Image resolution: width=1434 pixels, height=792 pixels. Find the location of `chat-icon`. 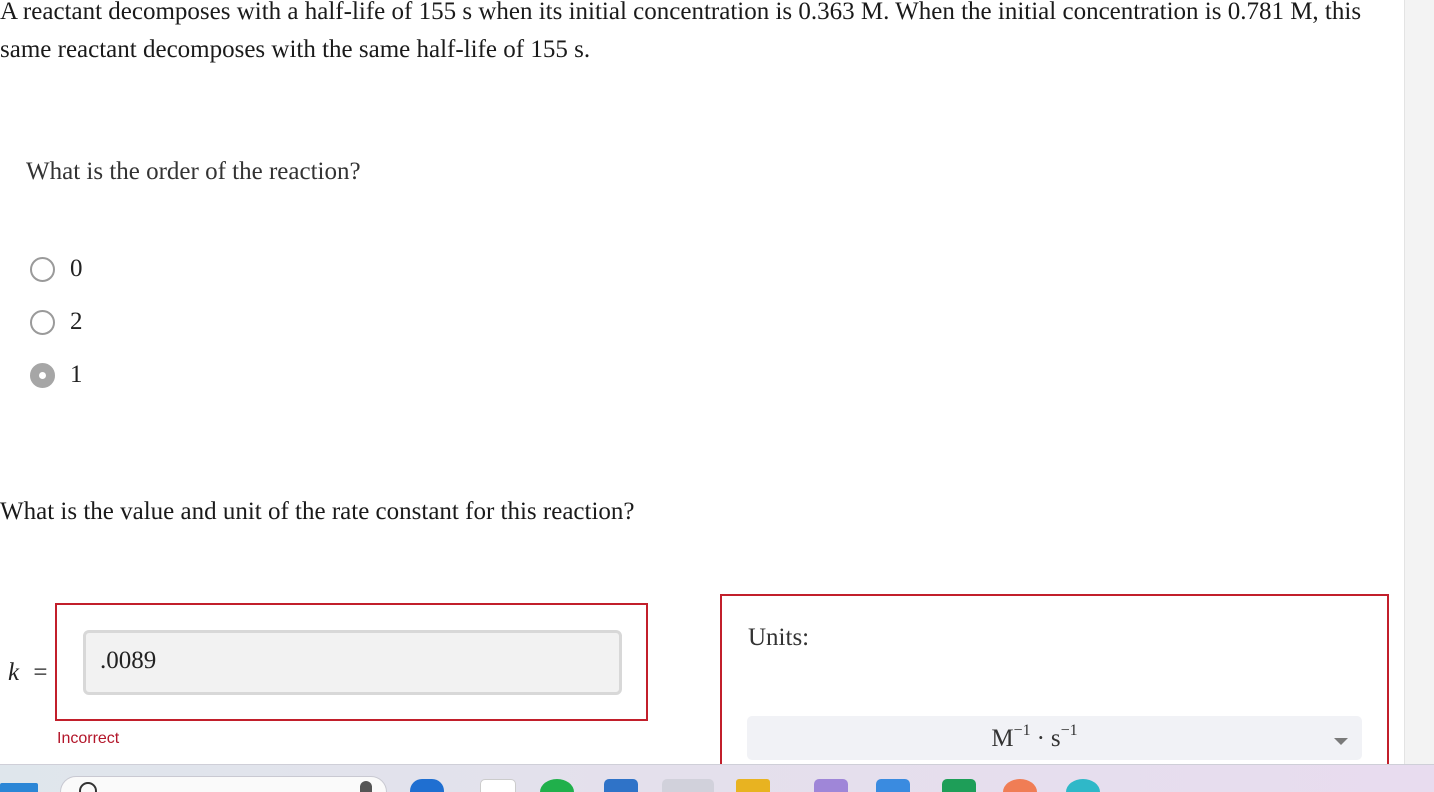

chat-icon is located at coordinates (498, 785).